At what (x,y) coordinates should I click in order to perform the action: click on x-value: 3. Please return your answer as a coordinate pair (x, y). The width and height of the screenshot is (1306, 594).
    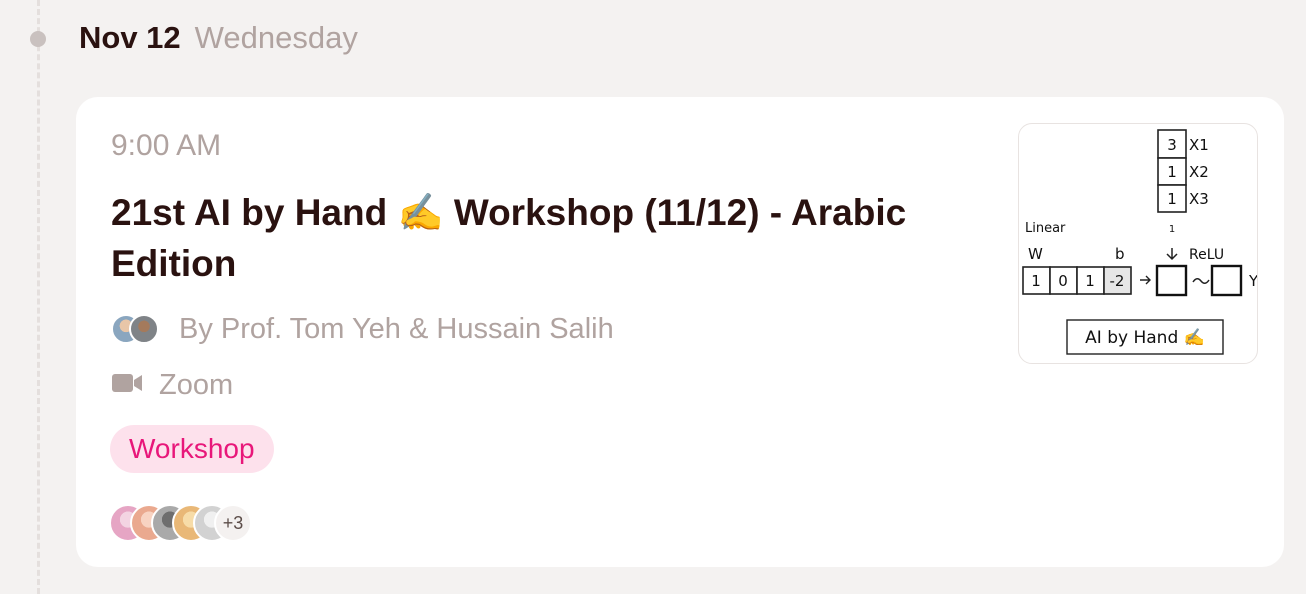
    Looking at the image, I should click on (1172, 145).